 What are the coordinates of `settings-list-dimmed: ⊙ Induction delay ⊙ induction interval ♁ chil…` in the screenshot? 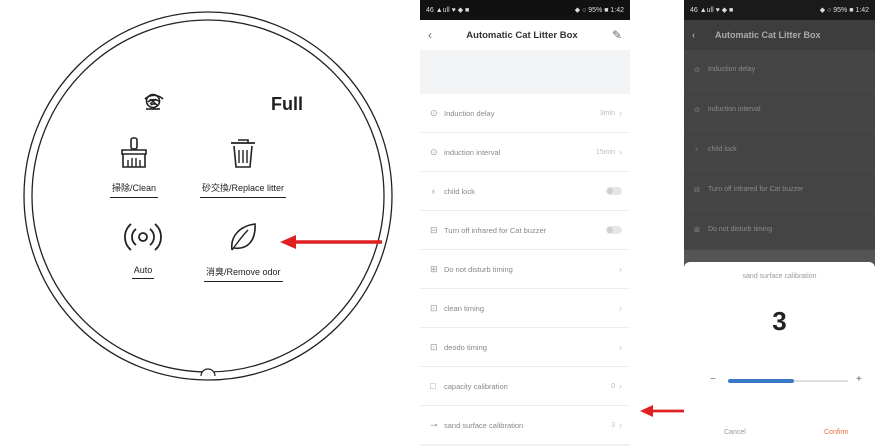 It's located at (779, 150).